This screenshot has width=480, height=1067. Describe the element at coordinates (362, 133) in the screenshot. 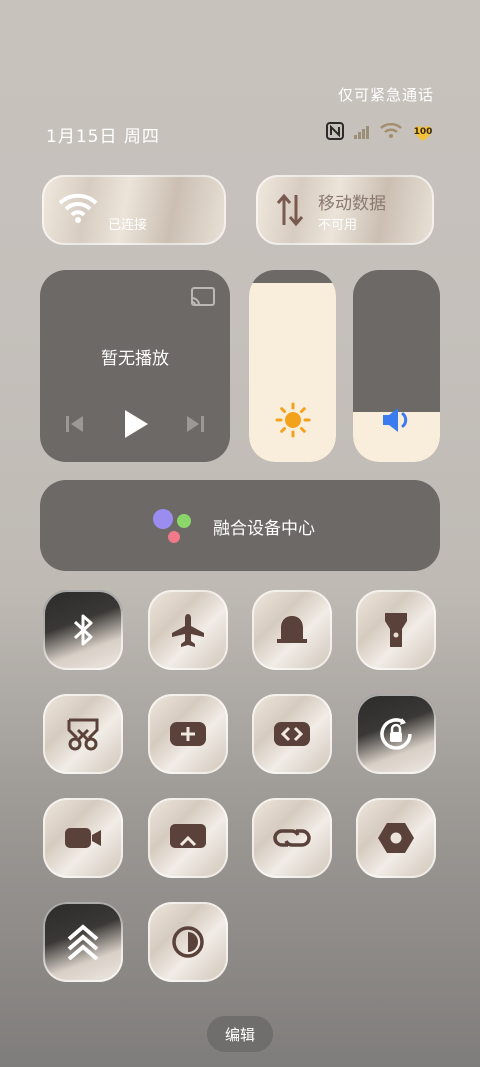

I see `signal-icon` at that location.